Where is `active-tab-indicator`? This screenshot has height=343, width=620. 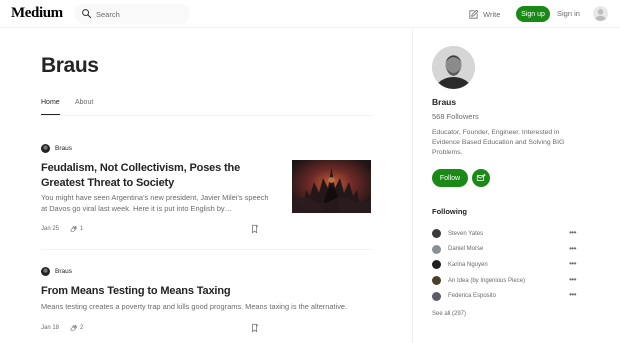
active-tab-indicator is located at coordinates (50, 114).